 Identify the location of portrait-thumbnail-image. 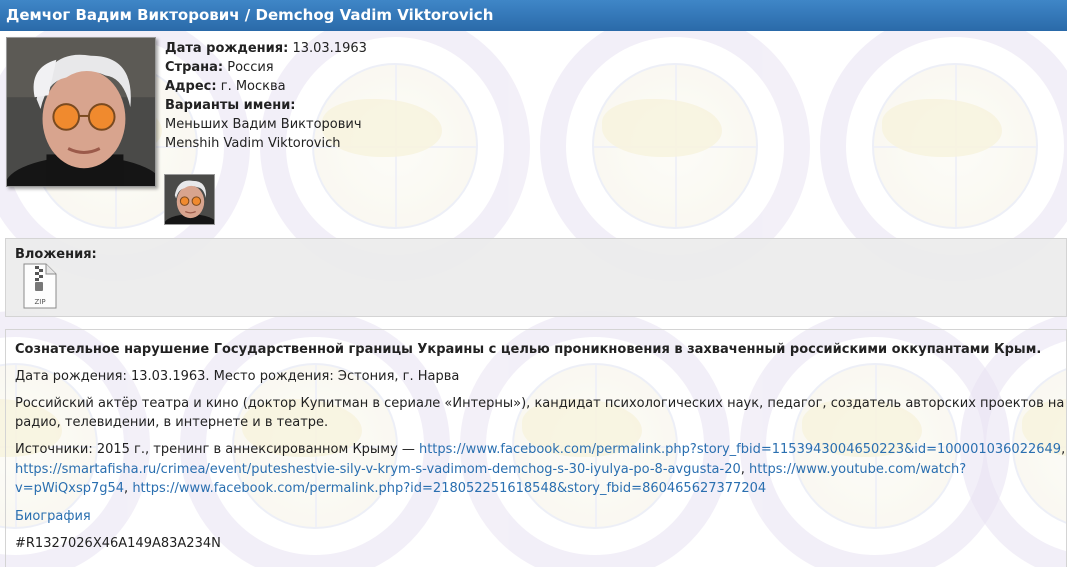
(189, 199).